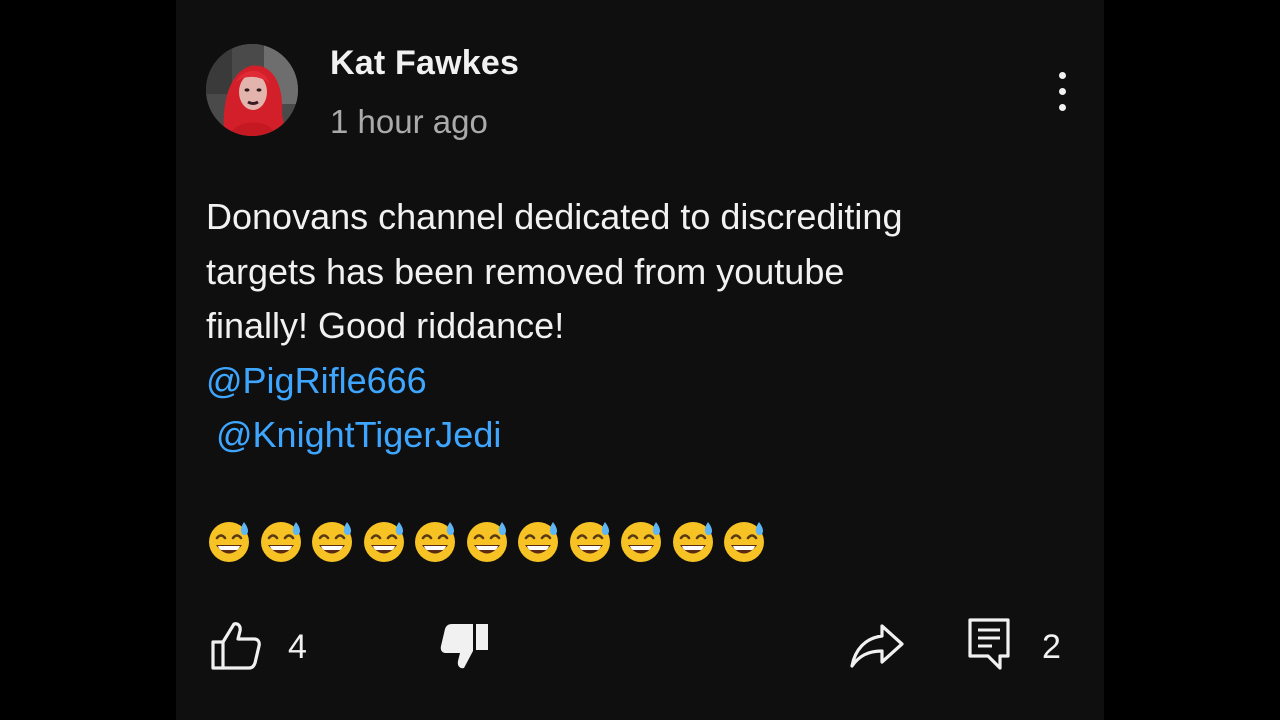 The height and width of the screenshot is (720, 1280). I want to click on comment-timestamp: 1 hour ago, so click(409, 122).